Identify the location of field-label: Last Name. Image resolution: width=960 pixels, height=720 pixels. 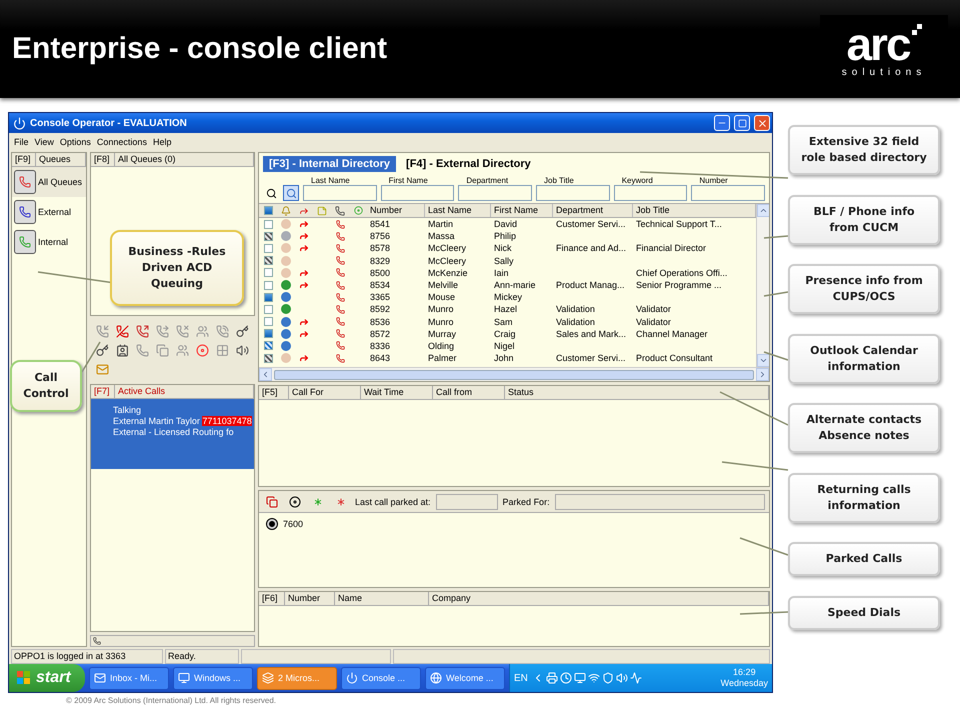
(330, 180).